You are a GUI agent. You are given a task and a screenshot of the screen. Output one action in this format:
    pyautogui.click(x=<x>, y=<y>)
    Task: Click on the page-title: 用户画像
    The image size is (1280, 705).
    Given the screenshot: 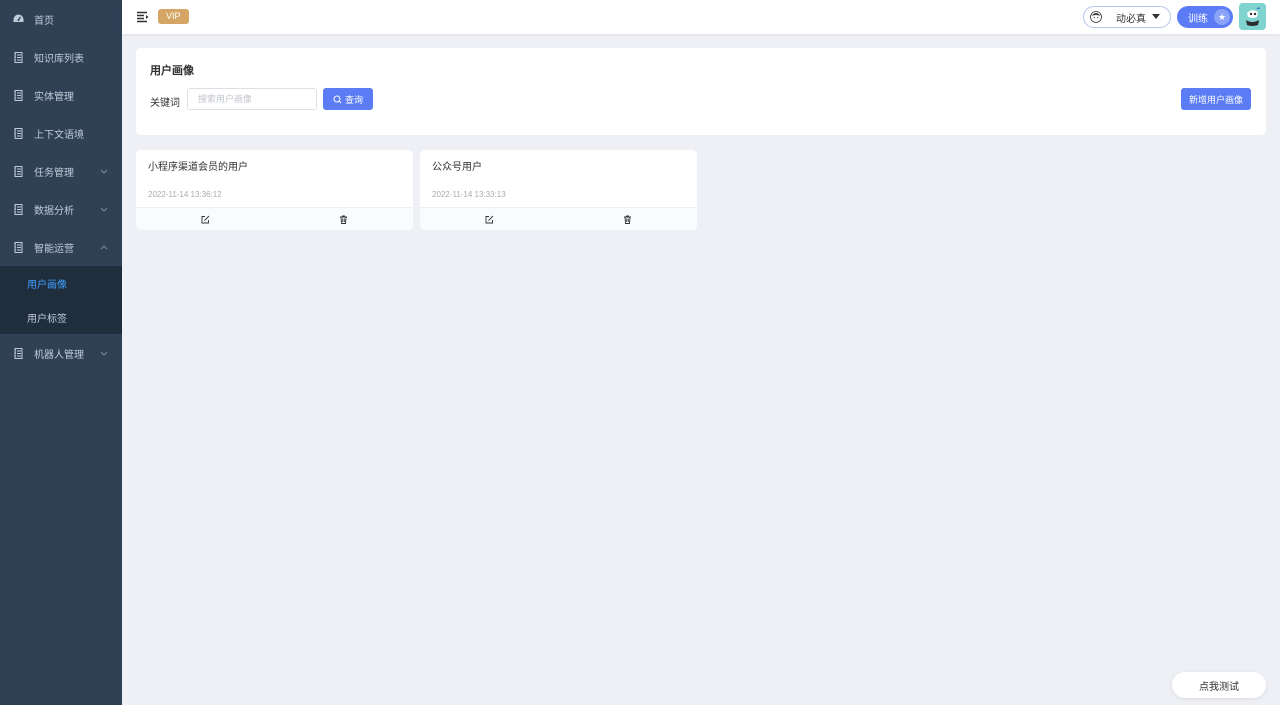 What is the action you would take?
    pyautogui.click(x=172, y=71)
    